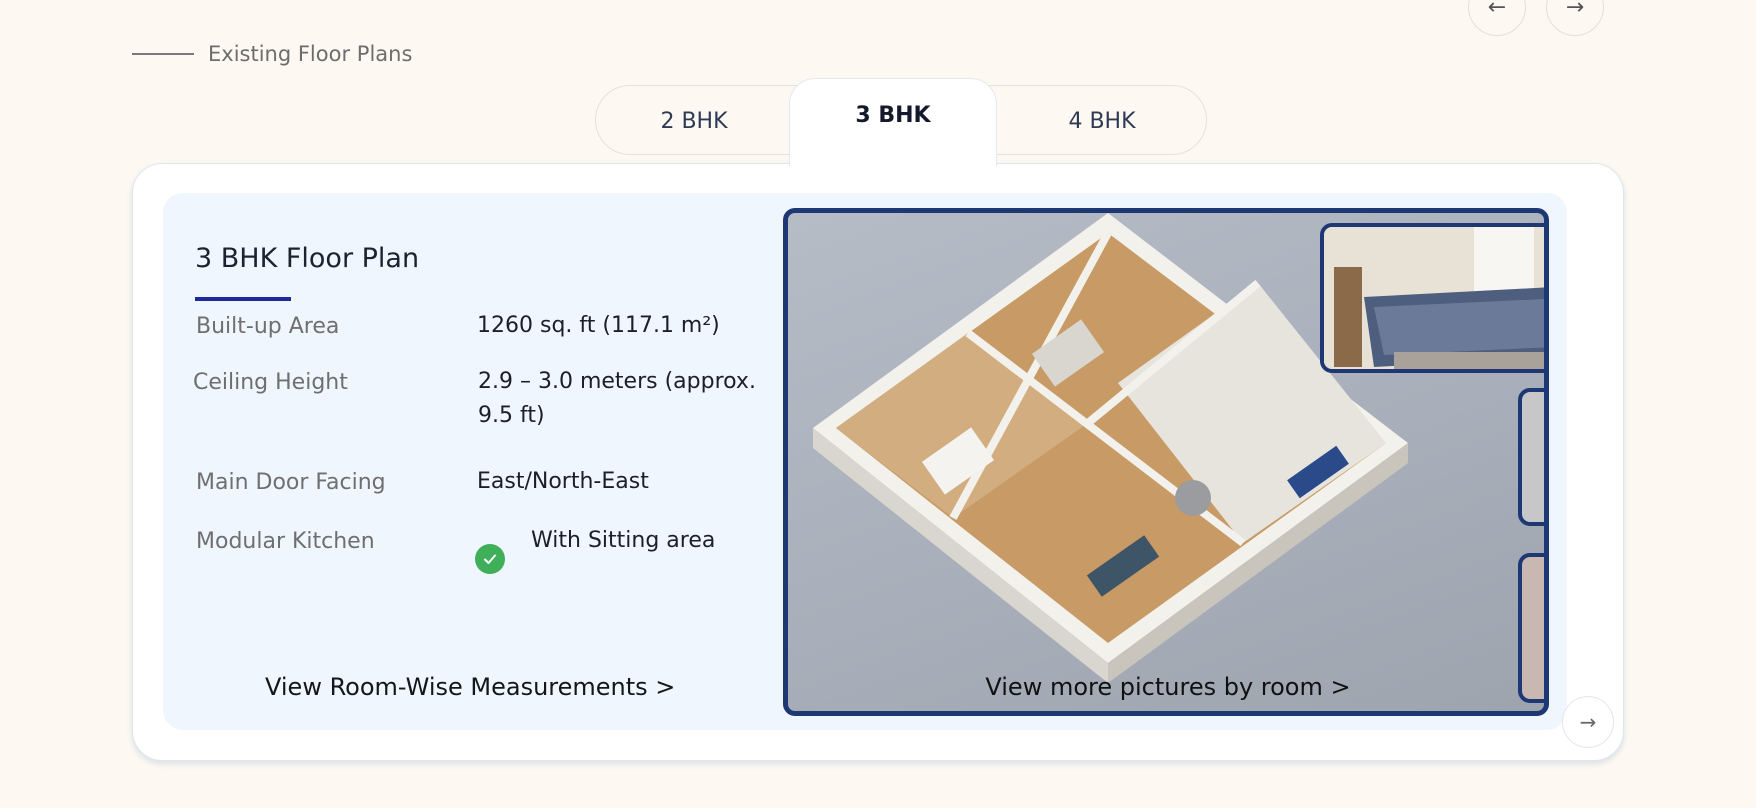 The width and height of the screenshot is (1756, 808). Describe the element at coordinates (893, 122) in the screenshot. I see `tab-3bhk: 3 BHK` at that location.